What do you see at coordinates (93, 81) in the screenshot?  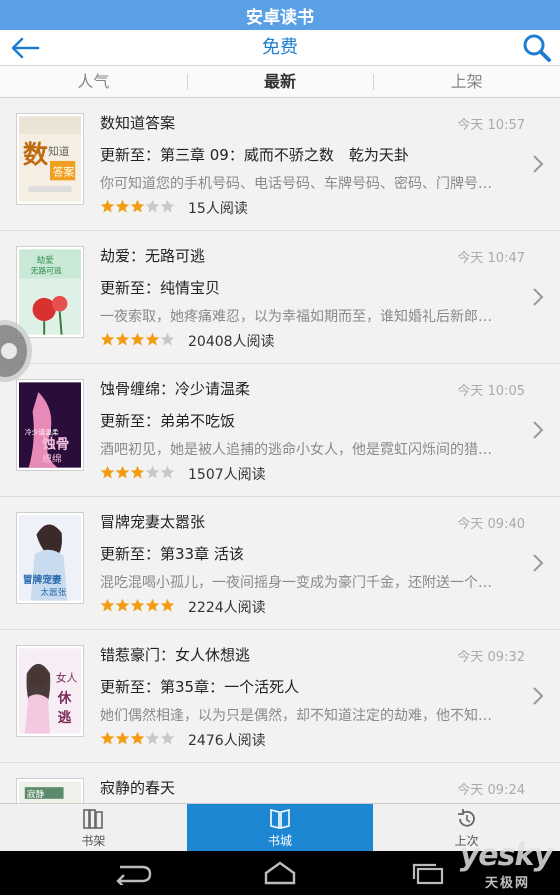 I see `tab-popular: 人气` at bounding box center [93, 81].